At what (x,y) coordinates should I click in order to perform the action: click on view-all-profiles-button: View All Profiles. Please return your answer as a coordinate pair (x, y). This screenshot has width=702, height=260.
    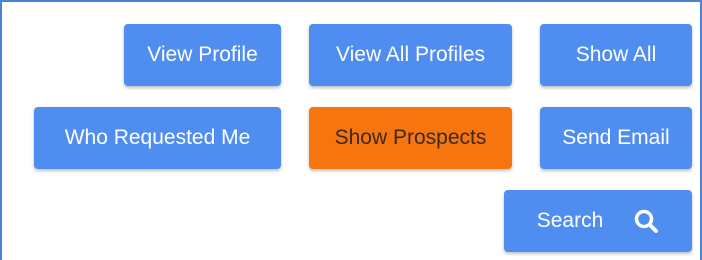
    Looking at the image, I should click on (410, 55).